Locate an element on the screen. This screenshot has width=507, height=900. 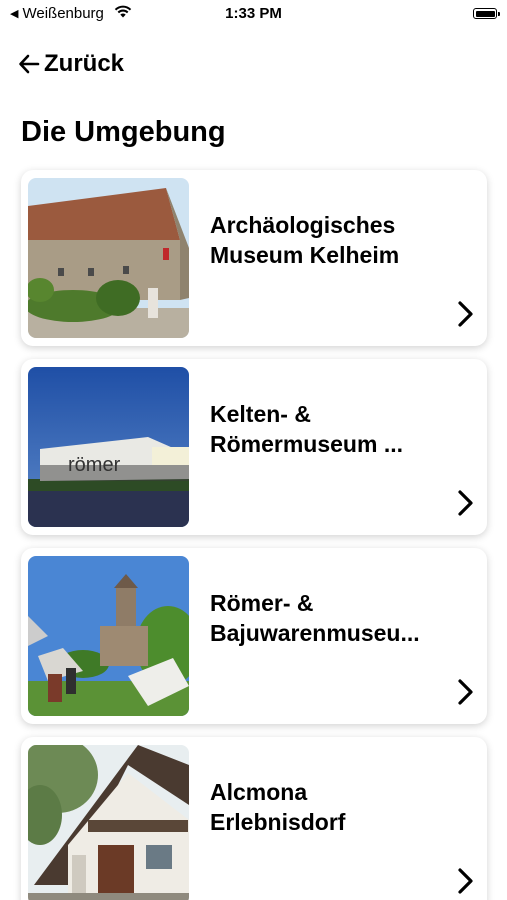
back-button: Zurück is located at coordinates (71, 64).